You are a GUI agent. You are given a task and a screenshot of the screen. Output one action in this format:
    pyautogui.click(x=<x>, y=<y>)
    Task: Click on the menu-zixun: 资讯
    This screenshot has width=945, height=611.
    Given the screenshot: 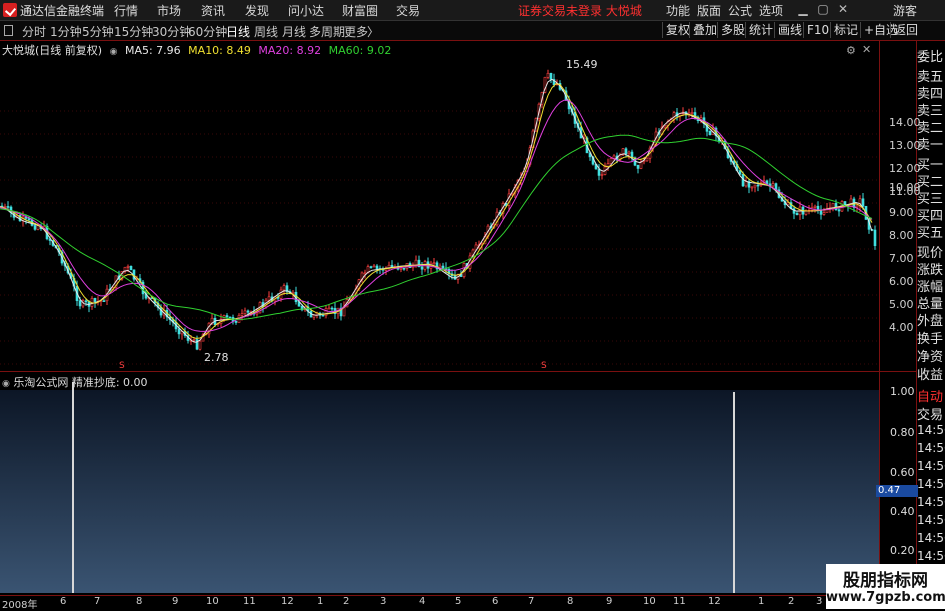 What is the action you would take?
    pyautogui.click(x=213, y=10)
    